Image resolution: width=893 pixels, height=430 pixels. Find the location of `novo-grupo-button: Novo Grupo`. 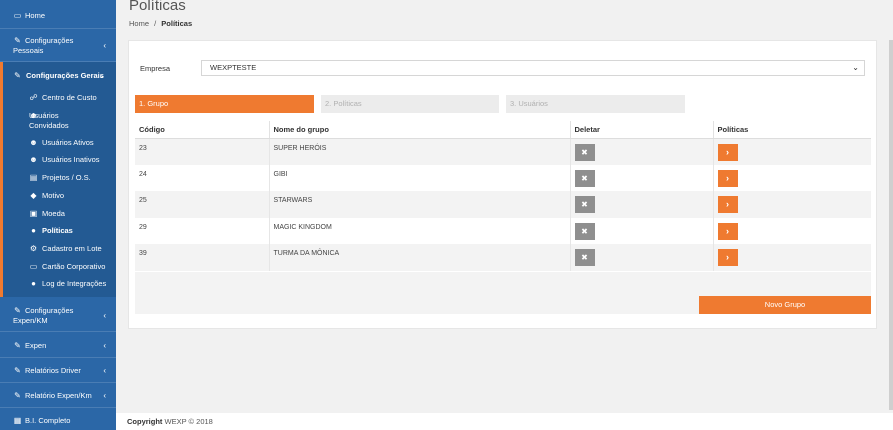

novo-grupo-button: Novo Grupo is located at coordinates (785, 305).